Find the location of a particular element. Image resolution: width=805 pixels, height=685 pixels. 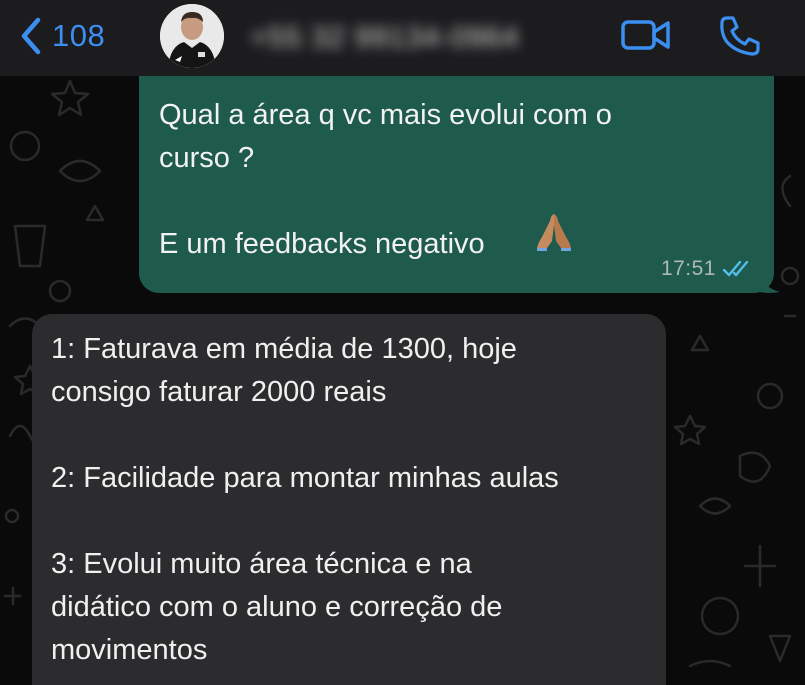

video-camera-icon is located at coordinates (645, 35).